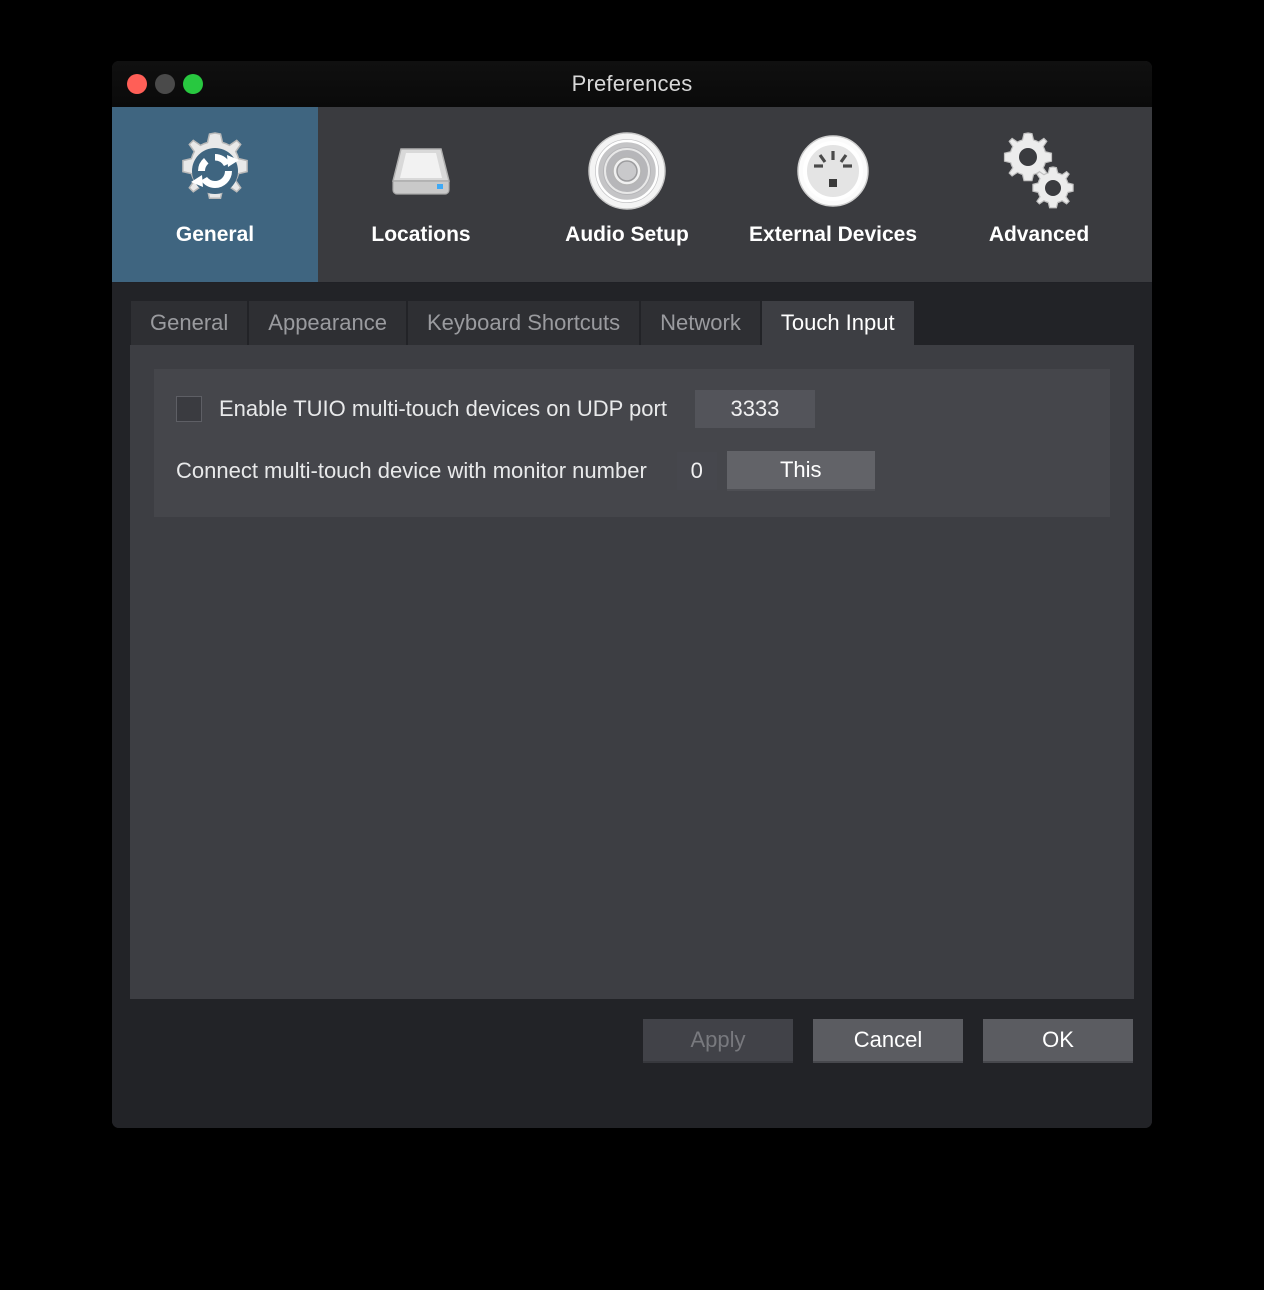 The image size is (1264, 1290). Describe the element at coordinates (837, 323) in the screenshot. I see `tab-touch-input: Touch Input` at that location.